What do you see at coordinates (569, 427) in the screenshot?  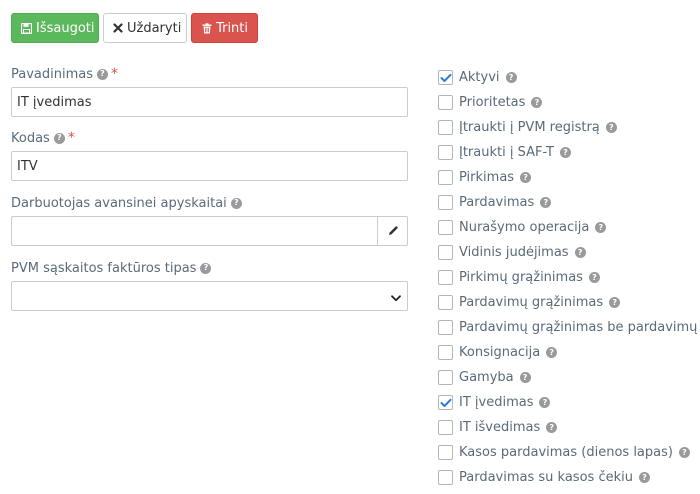 I see `checkbox-row: IT išvedimas?` at bounding box center [569, 427].